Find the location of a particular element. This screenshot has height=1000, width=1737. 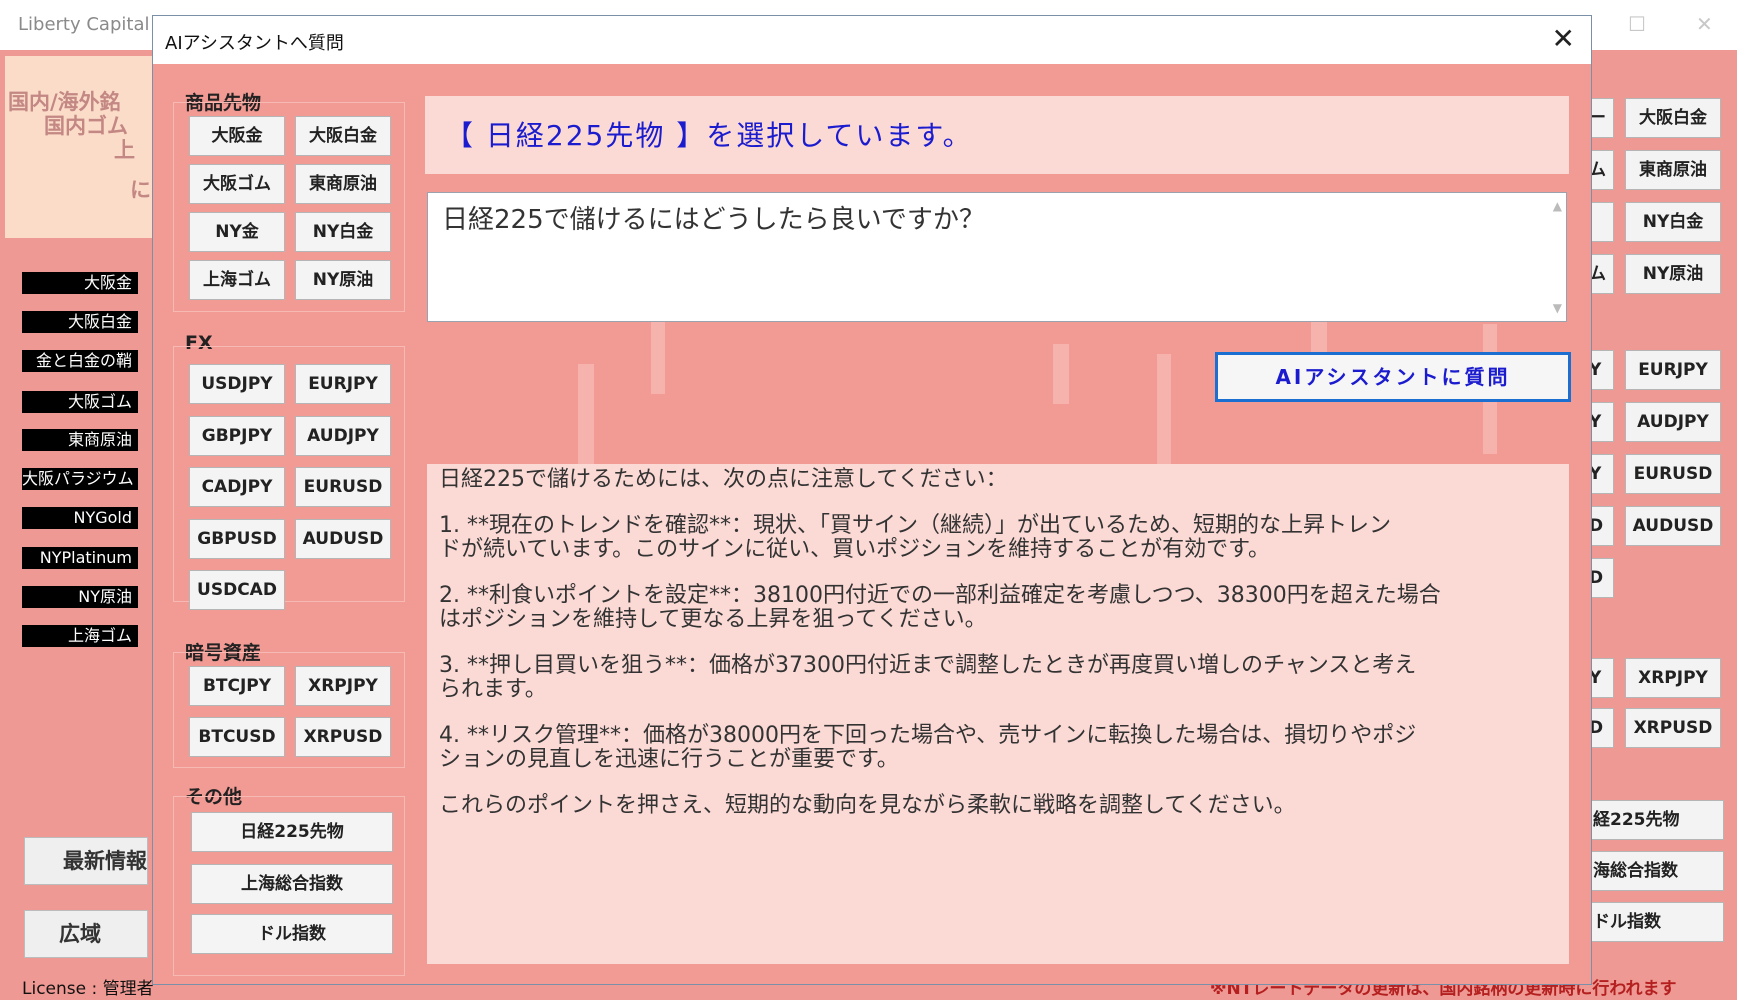

main-window-title: Liberty Capital W is located at coordinates (95, 24).